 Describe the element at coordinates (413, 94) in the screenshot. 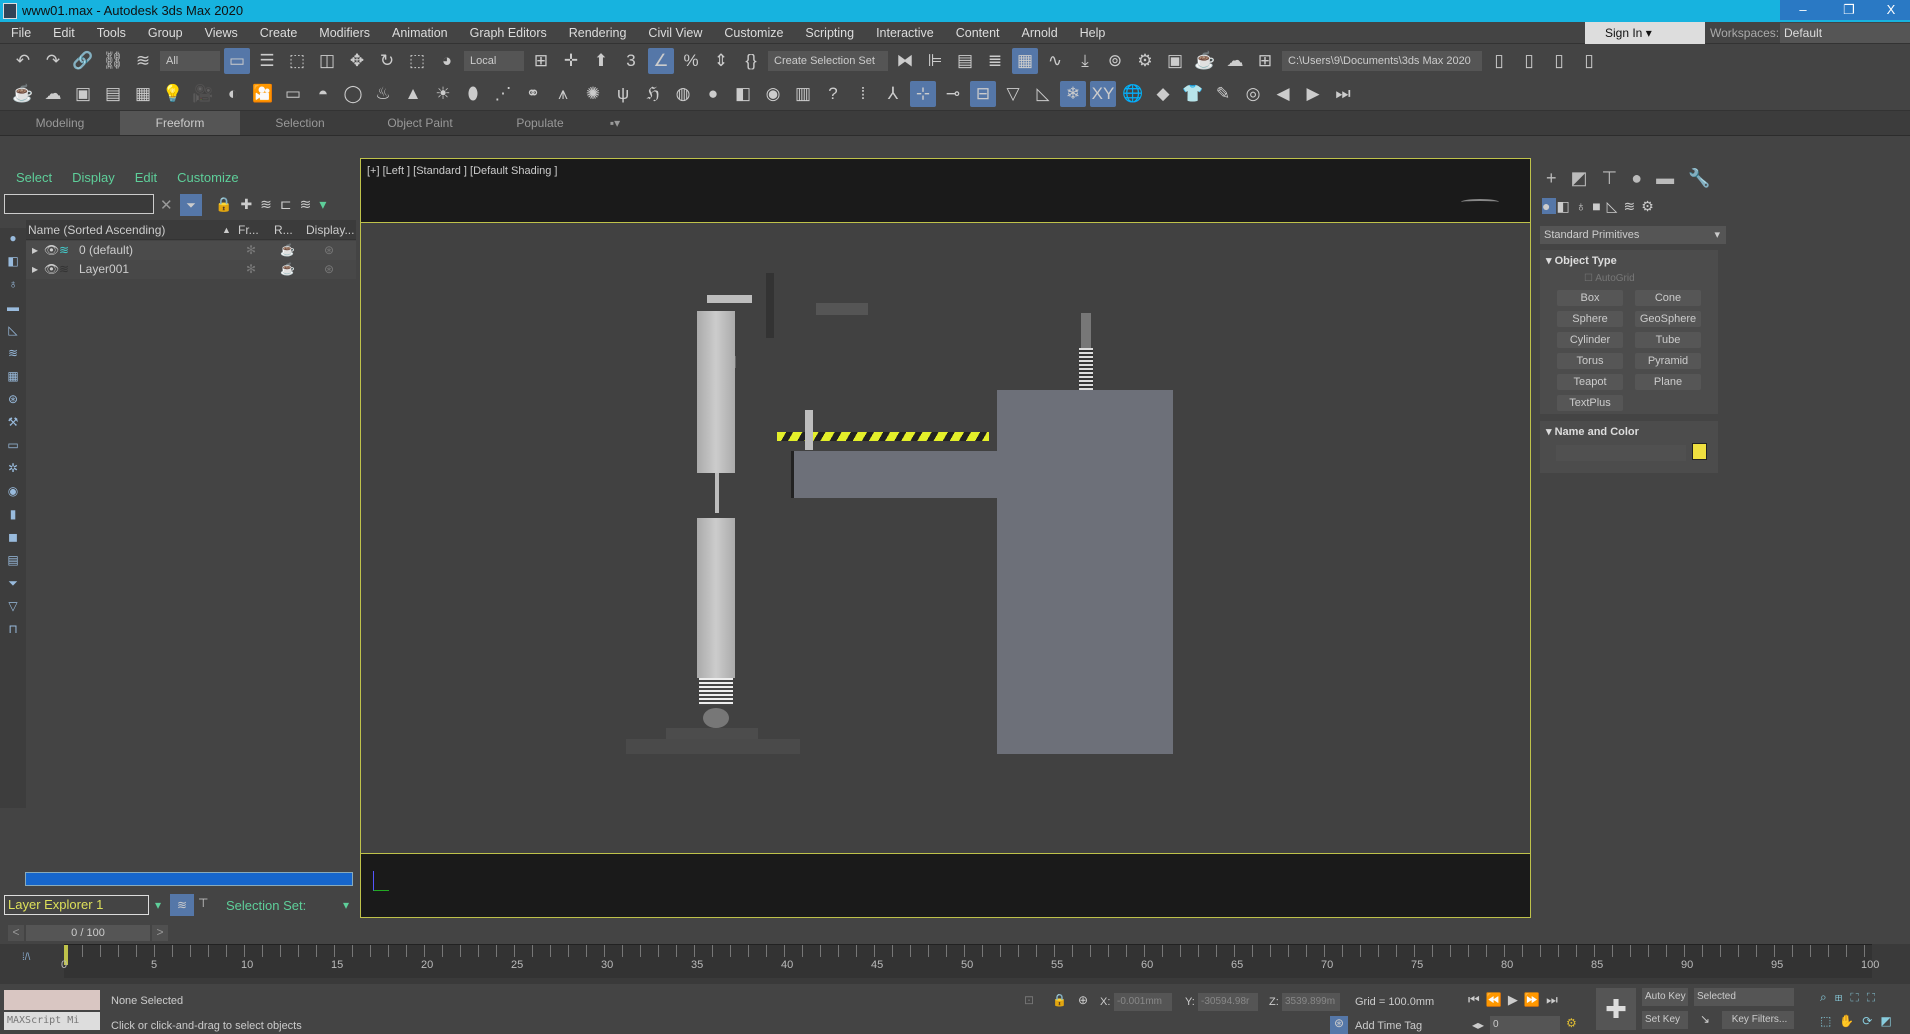

I see `cone-icon: ▲` at that location.